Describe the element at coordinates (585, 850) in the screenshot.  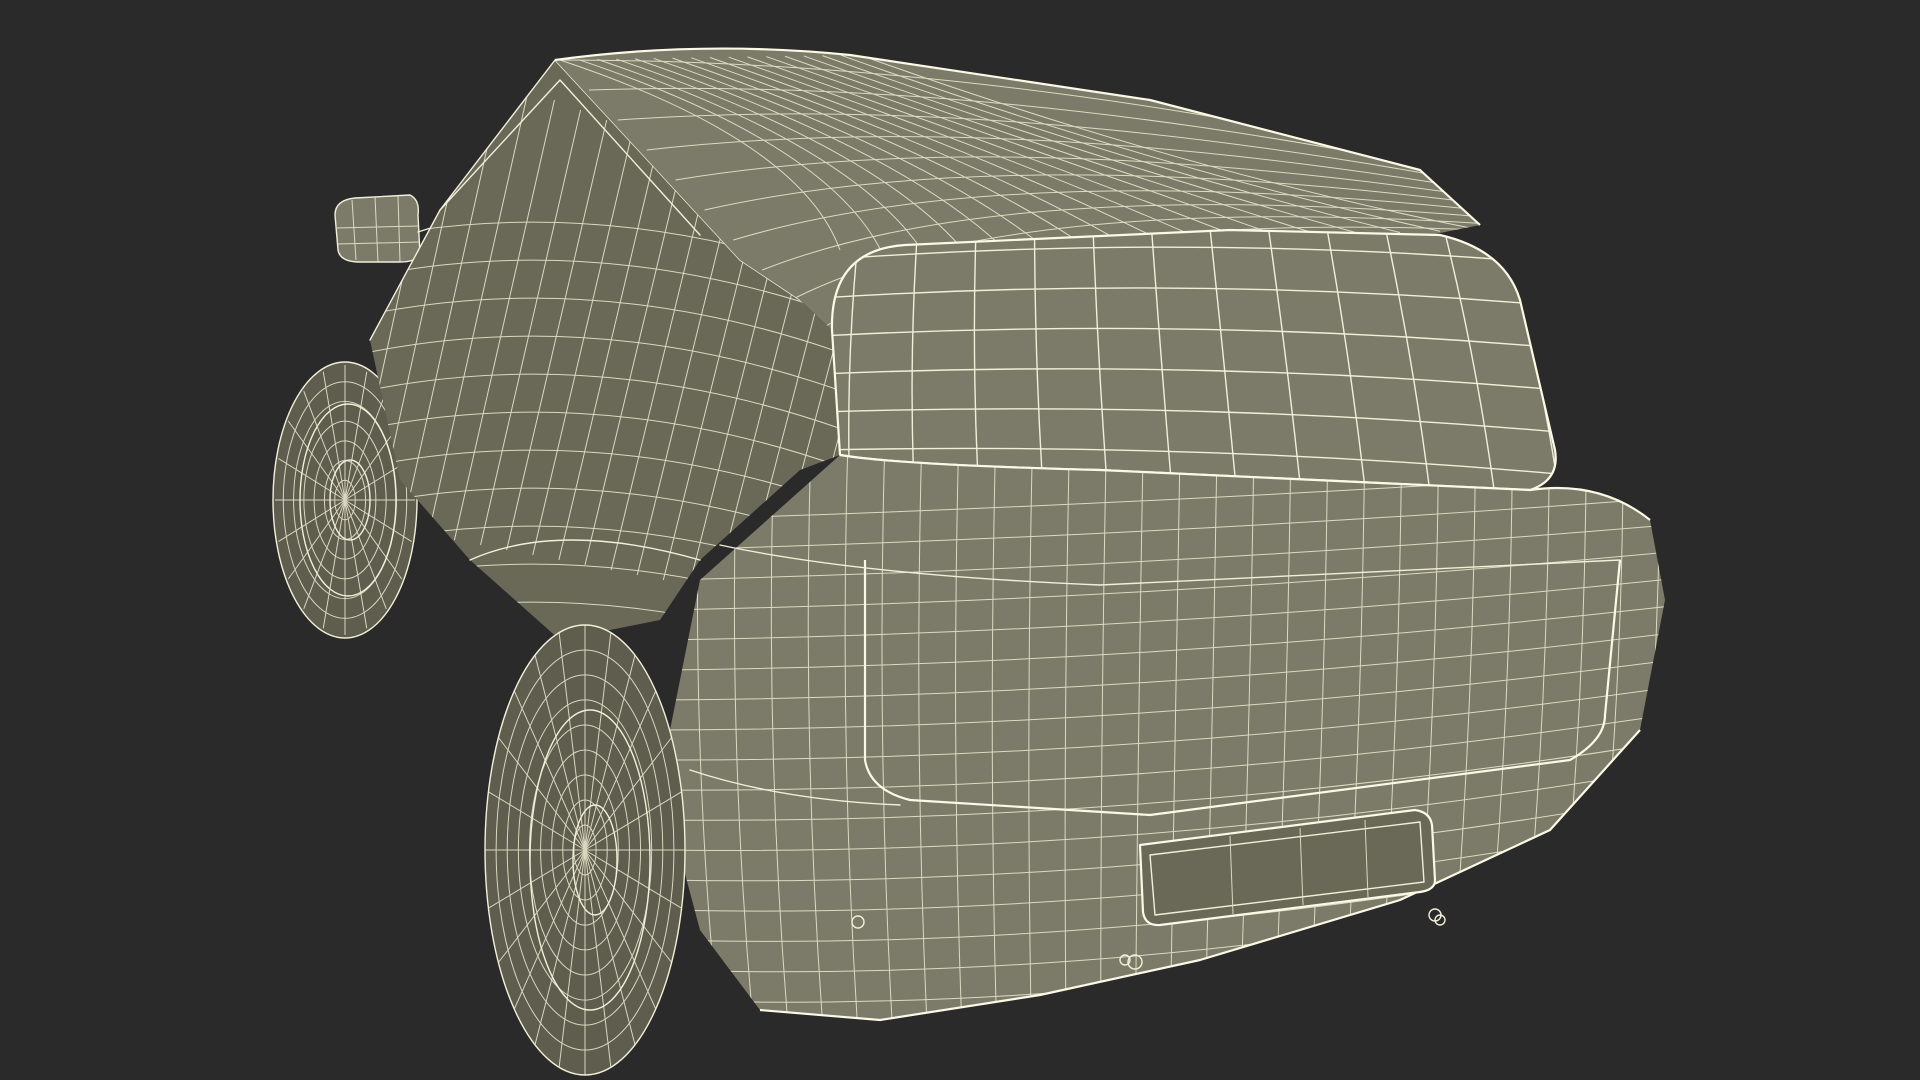
I see `rear-wheel` at that location.